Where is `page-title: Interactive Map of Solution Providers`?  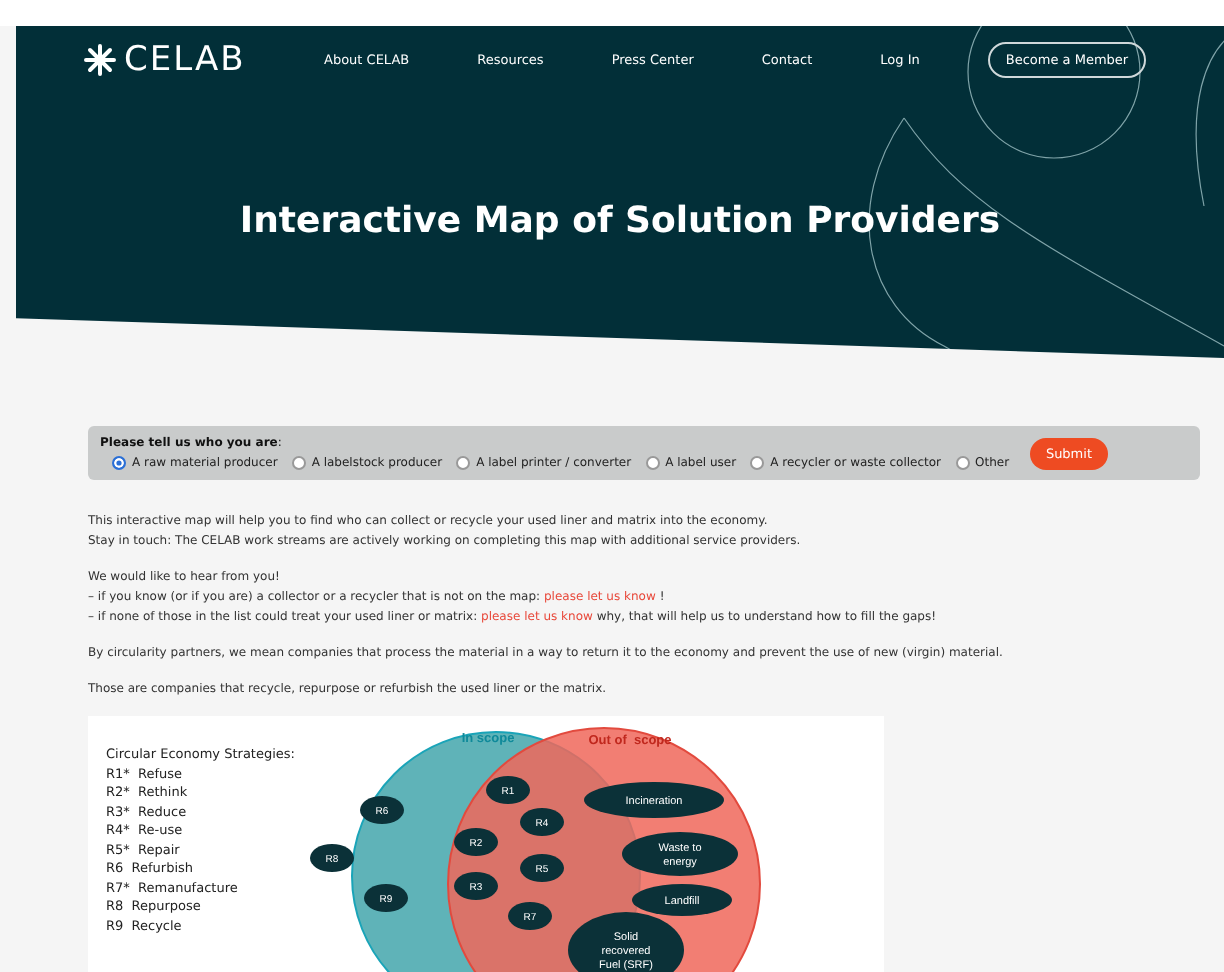 page-title: Interactive Map of Solution Providers is located at coordinates (620, 221).